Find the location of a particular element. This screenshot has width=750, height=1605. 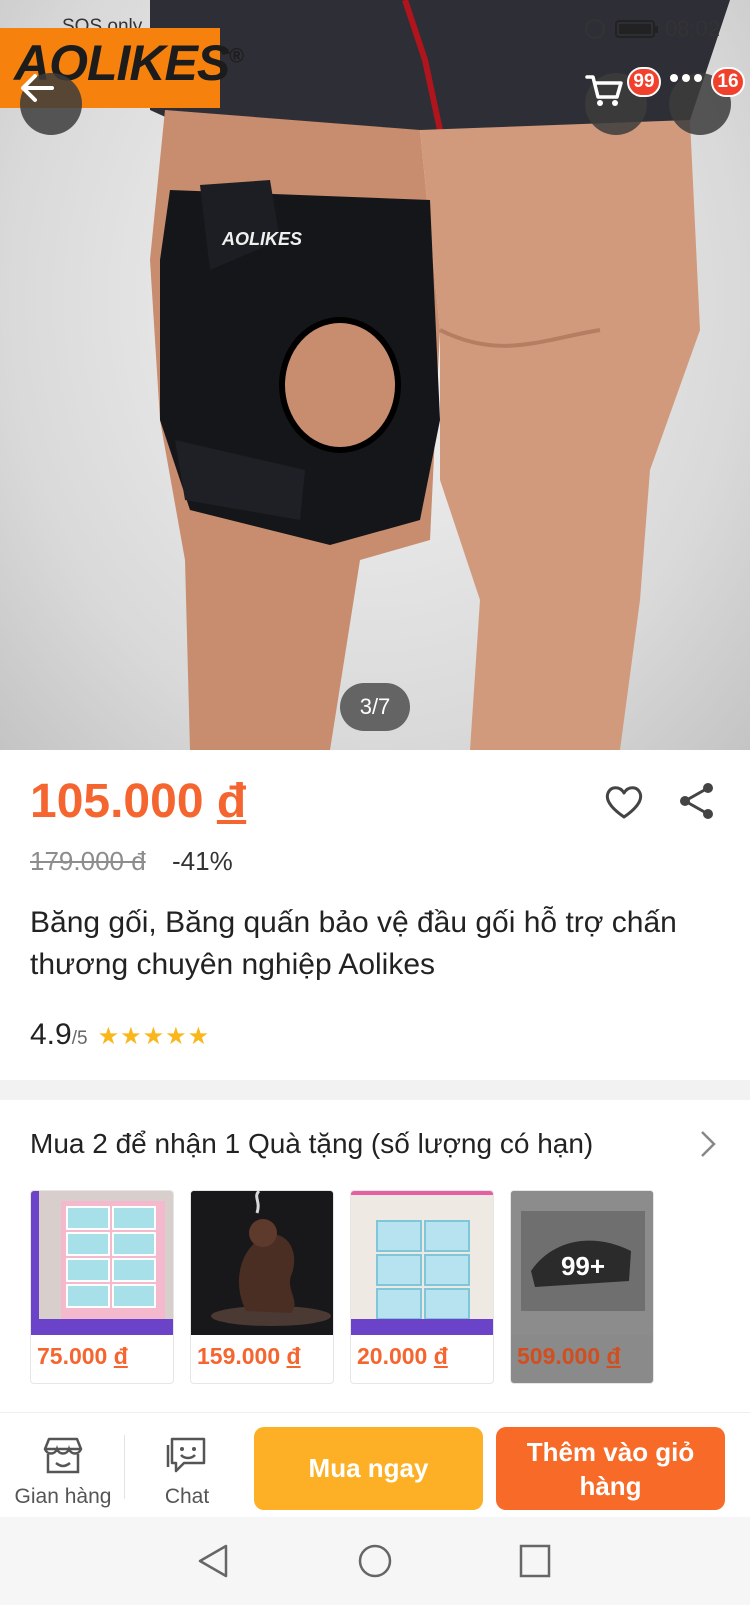

product-rating: 4.9 /5 ★★★★★ is located at coordinates (120, 1035).